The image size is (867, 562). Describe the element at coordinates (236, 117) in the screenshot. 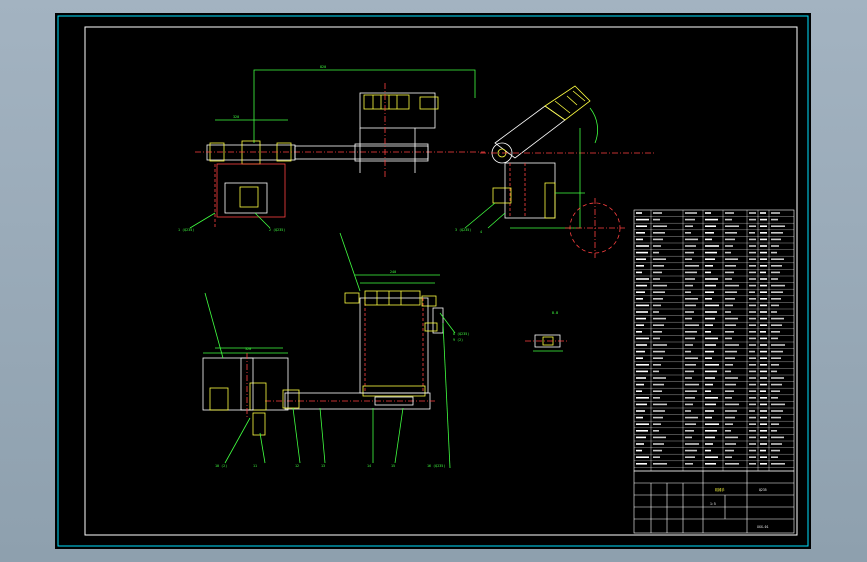

I see `svg-text: 320` at that location.